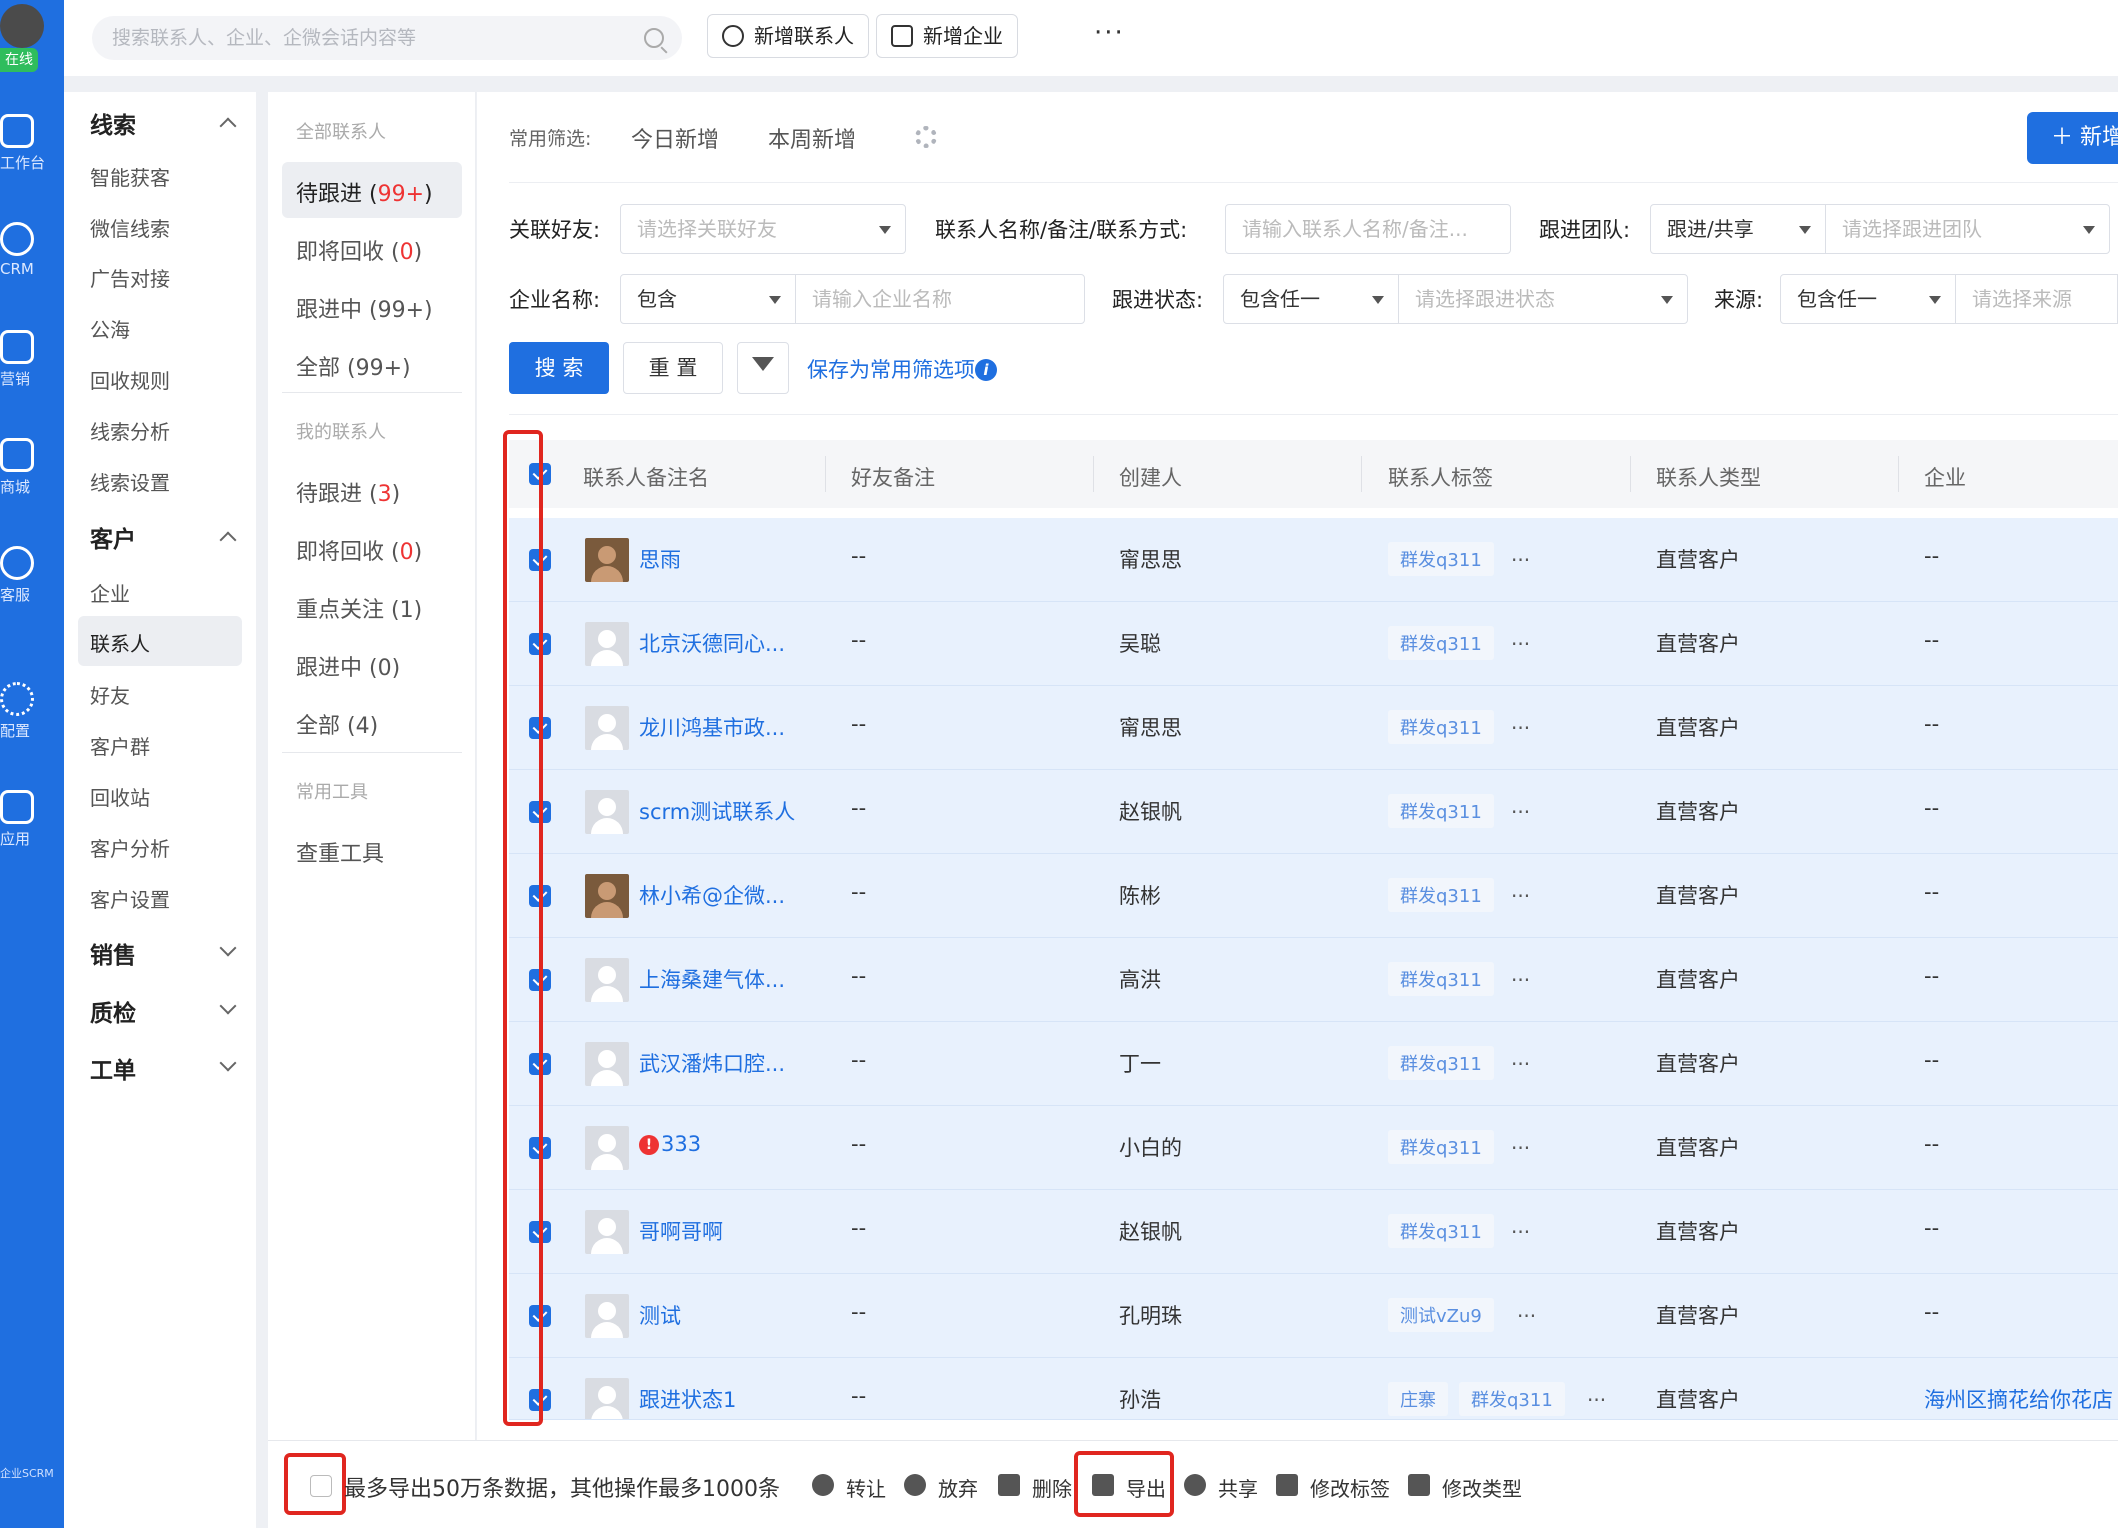 This screenshot has width=2118, height=1528. What do you see at coordinates (22, 26) in the screenshot?
I see `user-avatar` at bounding box center [22, 26].